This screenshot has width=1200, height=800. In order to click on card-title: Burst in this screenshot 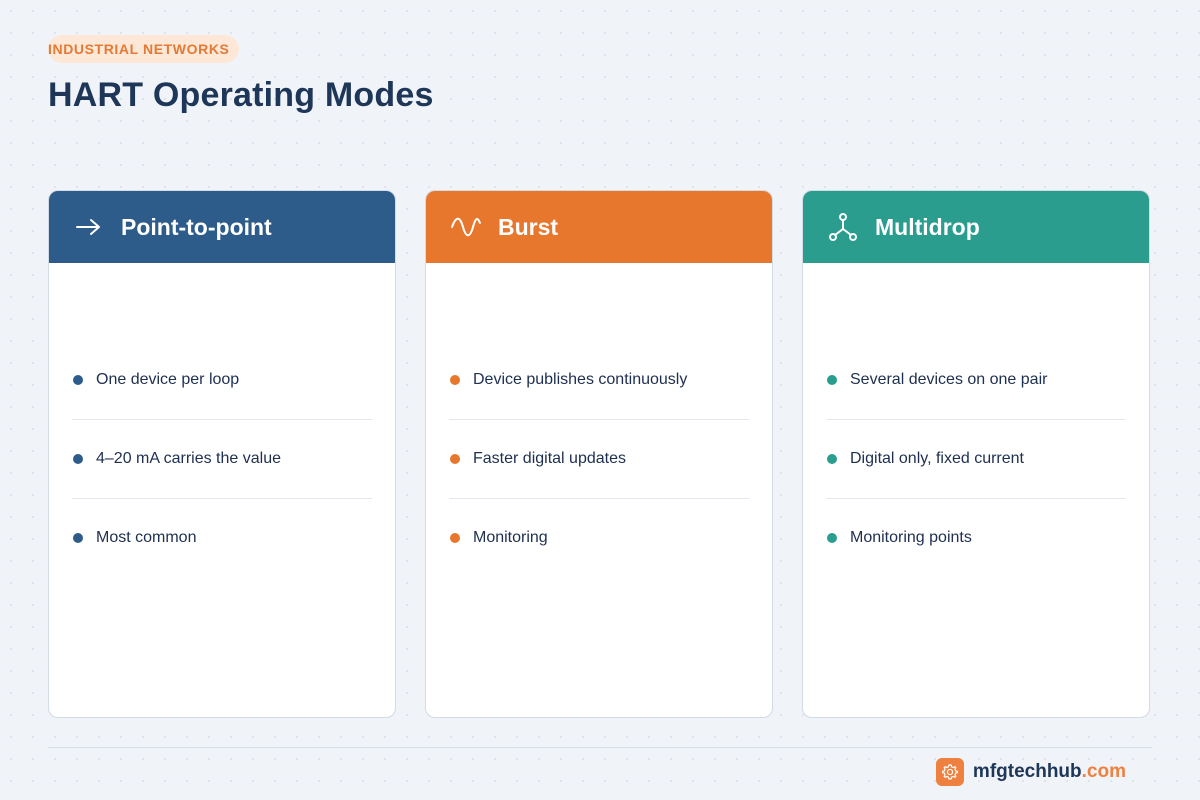, I will do `click(528, 226)`.